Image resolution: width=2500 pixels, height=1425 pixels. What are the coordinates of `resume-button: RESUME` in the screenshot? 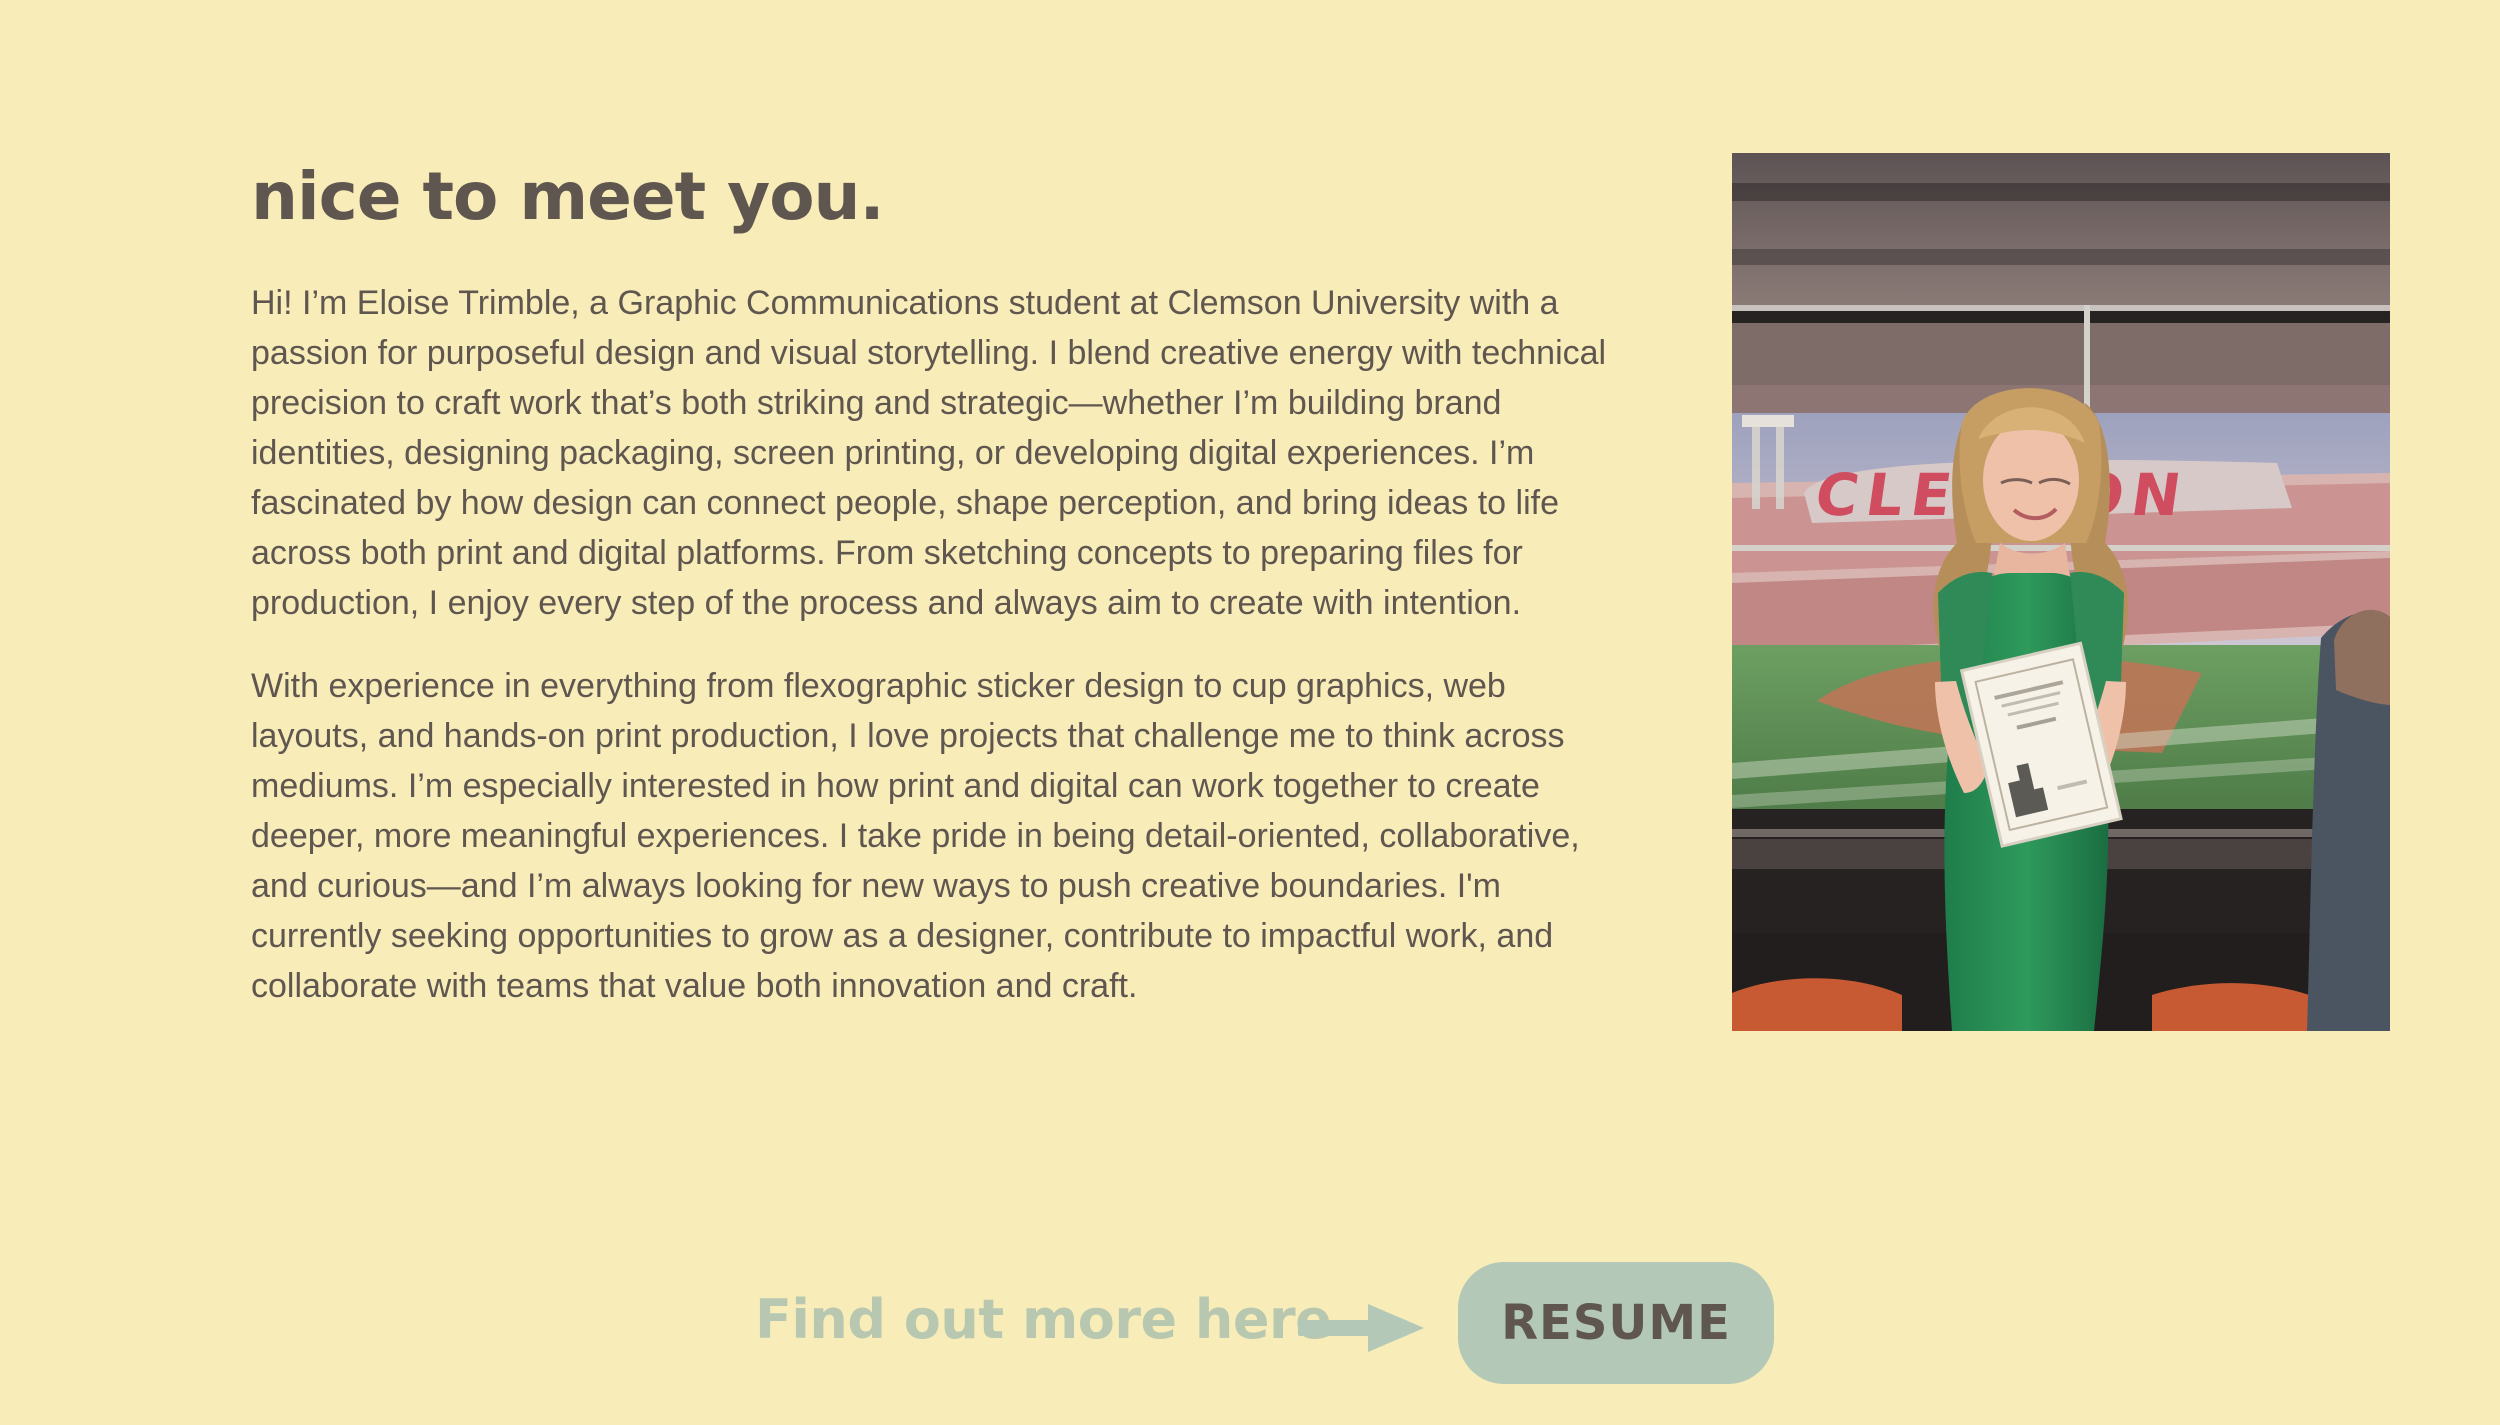 It's located at (1616, 1323).